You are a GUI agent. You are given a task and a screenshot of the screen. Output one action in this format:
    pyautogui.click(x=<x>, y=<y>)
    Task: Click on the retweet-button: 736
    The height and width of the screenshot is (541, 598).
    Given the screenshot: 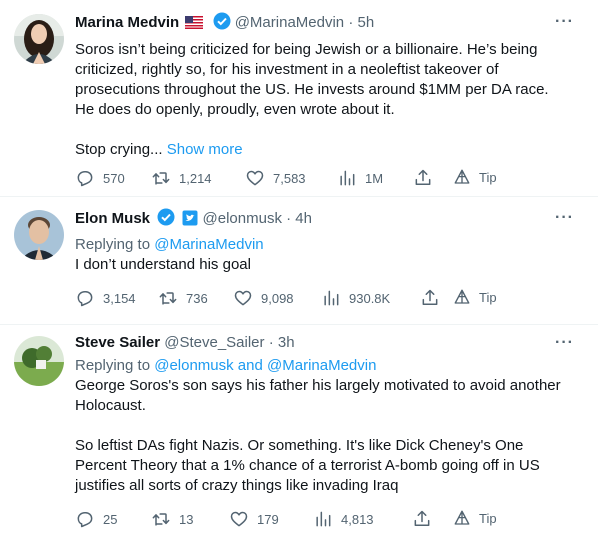 What is the action you would take?
    pyautogui.click(x=183, y=298)
    